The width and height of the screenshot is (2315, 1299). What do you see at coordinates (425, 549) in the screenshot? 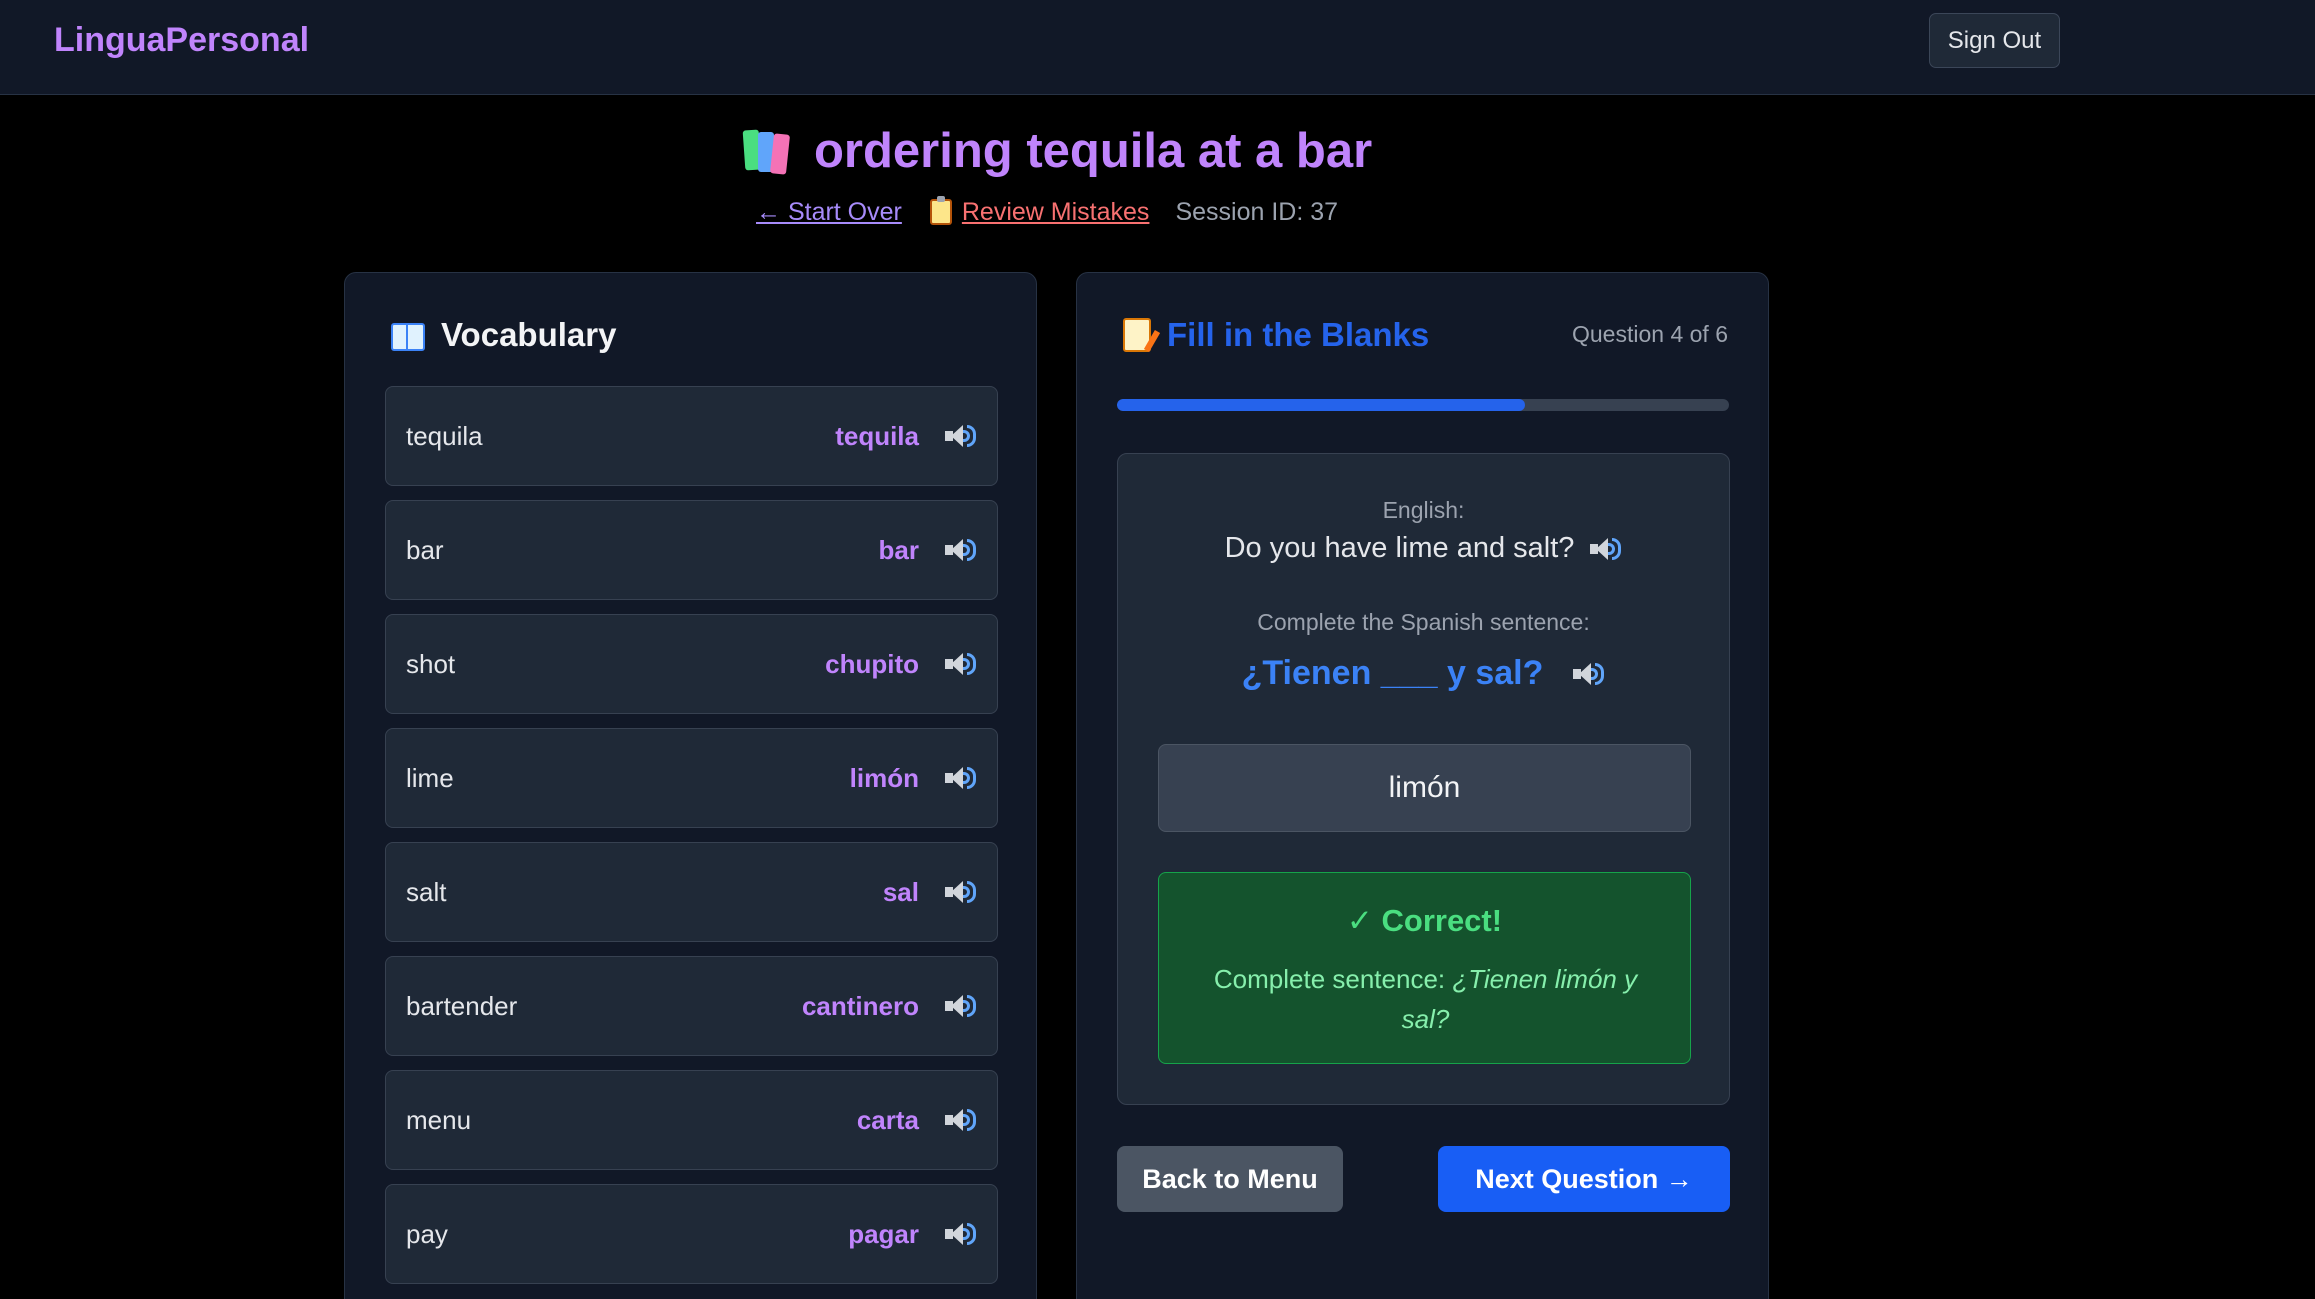
I see `vocab-english: bar` at bounding box center [425, 549].